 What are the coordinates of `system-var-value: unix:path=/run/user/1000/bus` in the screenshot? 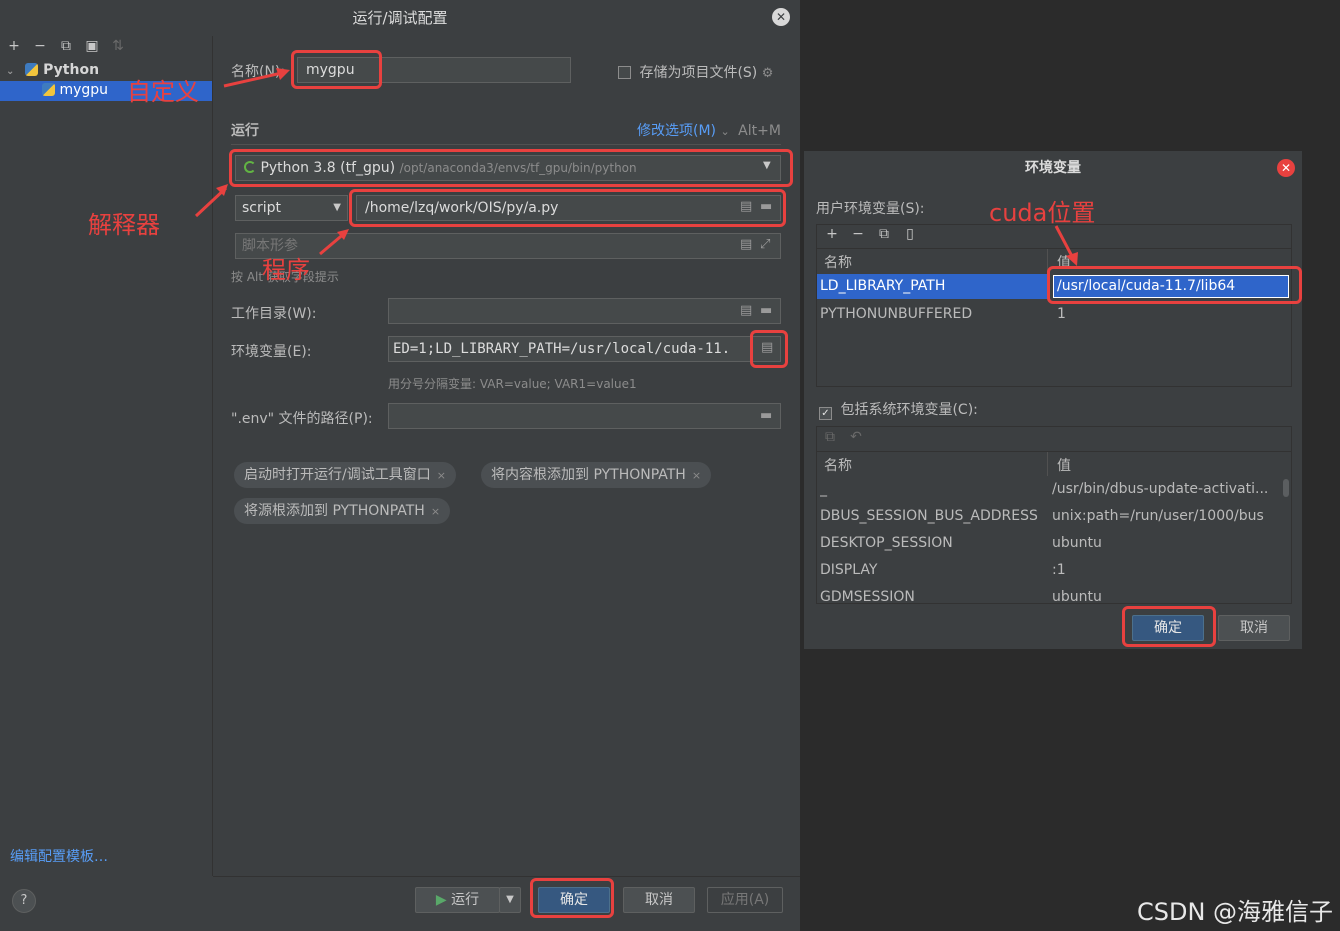 It's located at (1158, 516).